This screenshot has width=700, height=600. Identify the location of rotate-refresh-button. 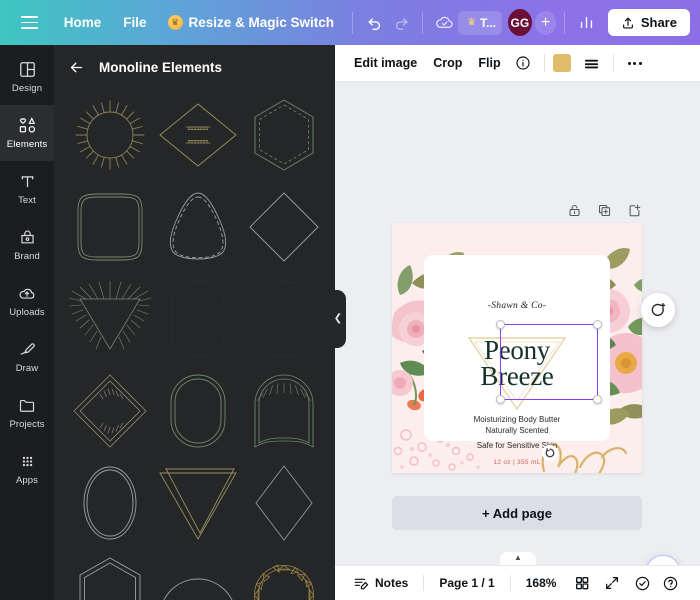
(658, 310).